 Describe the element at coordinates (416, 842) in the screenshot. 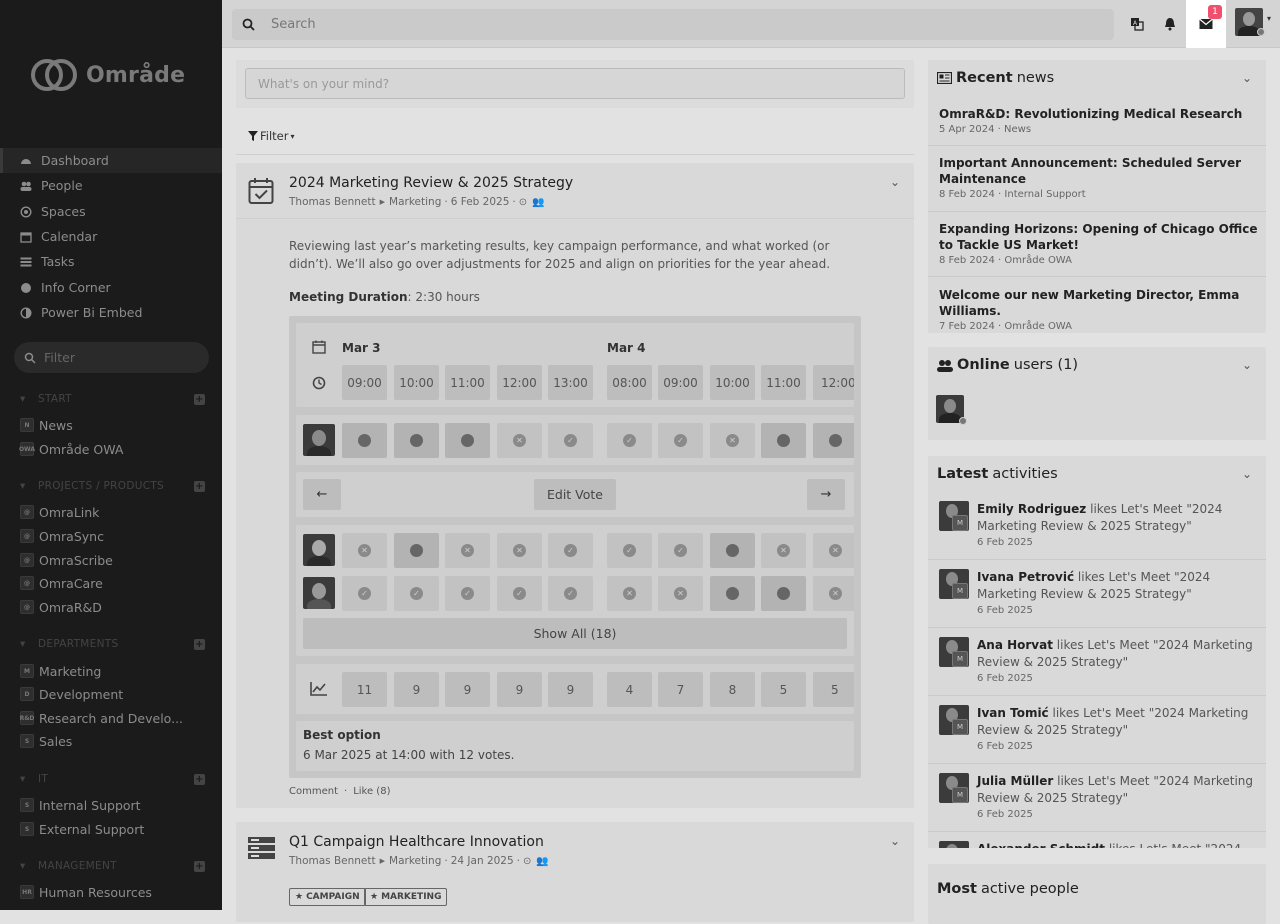

I see `post-title: Q1 Campaign Healthcare Innovation` at that location.